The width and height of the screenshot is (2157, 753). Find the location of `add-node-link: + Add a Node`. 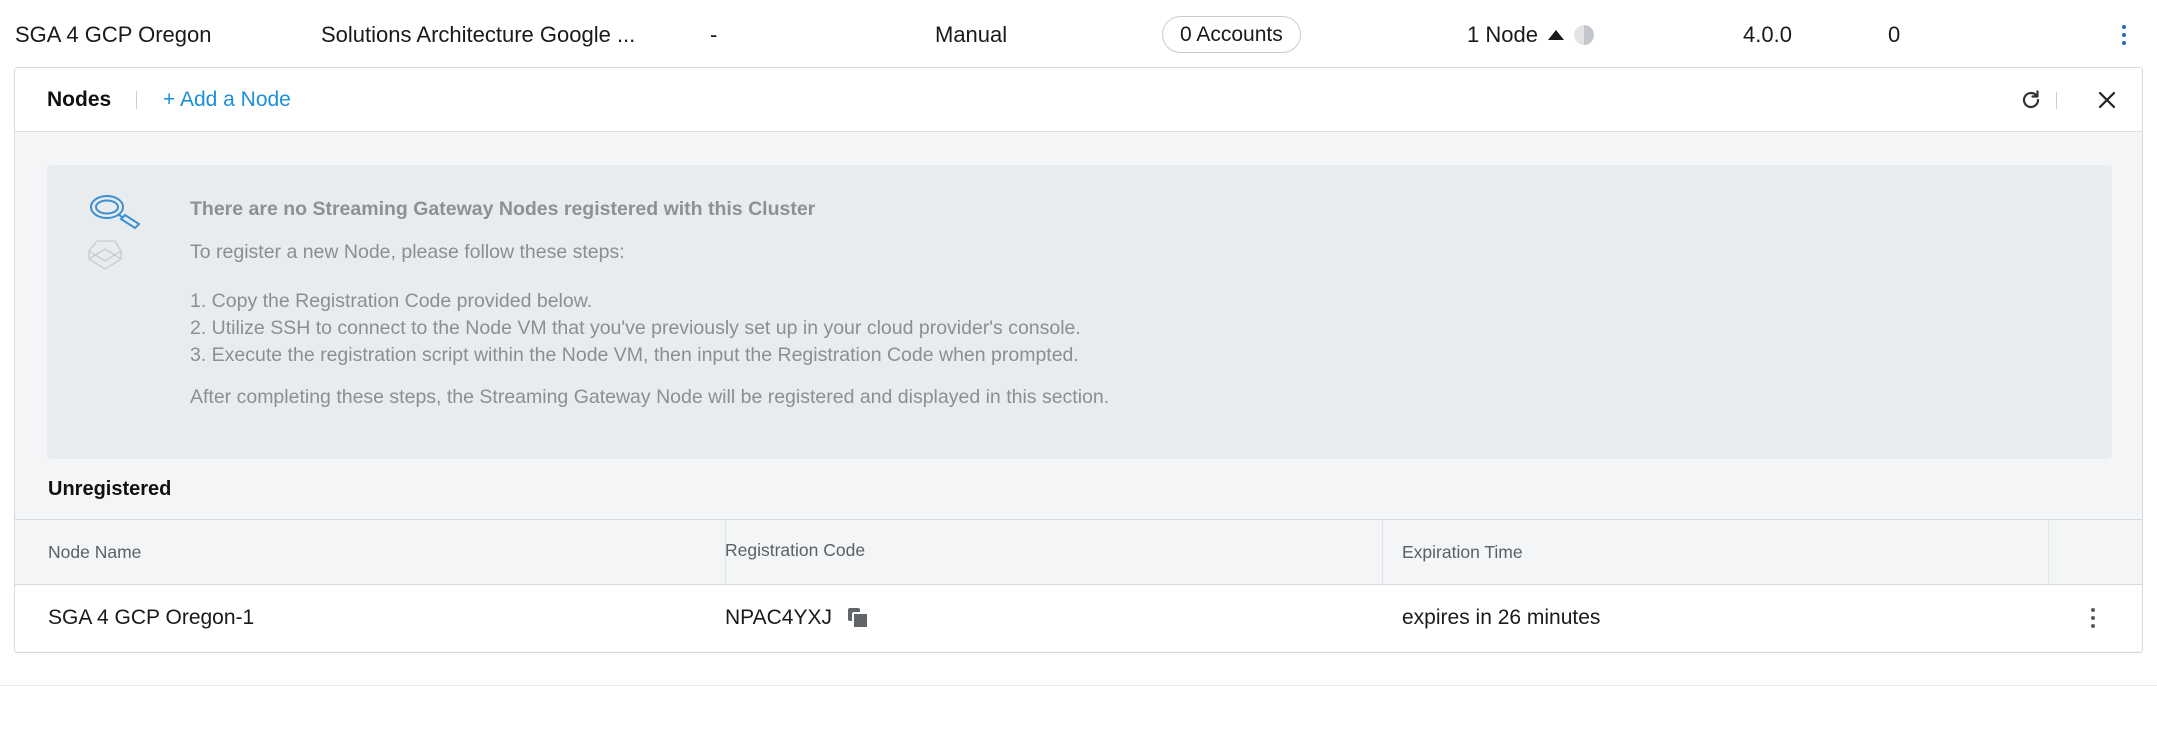

add-node-link: + Add a Node is located at coordinates (227, 100).